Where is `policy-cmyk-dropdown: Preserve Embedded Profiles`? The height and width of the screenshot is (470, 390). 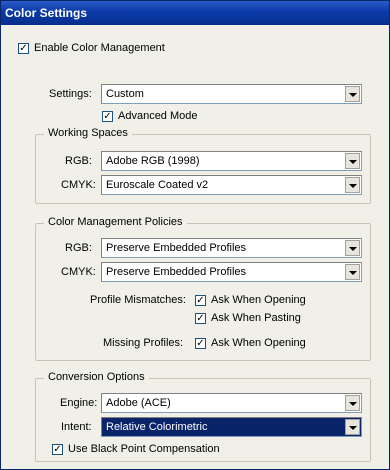
policy-cmyk-dropdown: Preserve Embedded Profiles is located at coordinates (231, 272).